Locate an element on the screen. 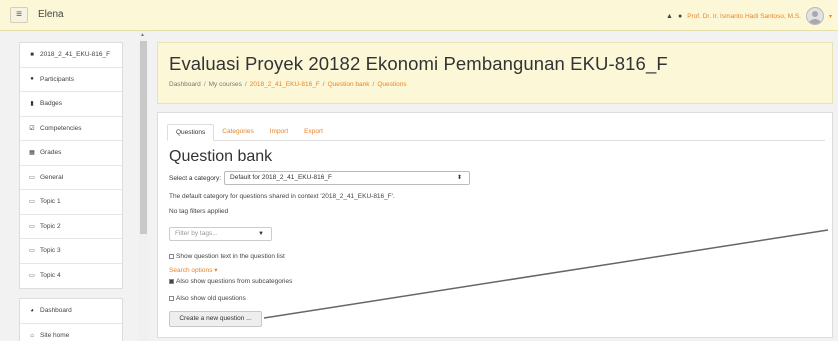 Image resolution: width=838 pixels, height=341 pixels. section-title: Question bank is located at coordinates (221, 156).